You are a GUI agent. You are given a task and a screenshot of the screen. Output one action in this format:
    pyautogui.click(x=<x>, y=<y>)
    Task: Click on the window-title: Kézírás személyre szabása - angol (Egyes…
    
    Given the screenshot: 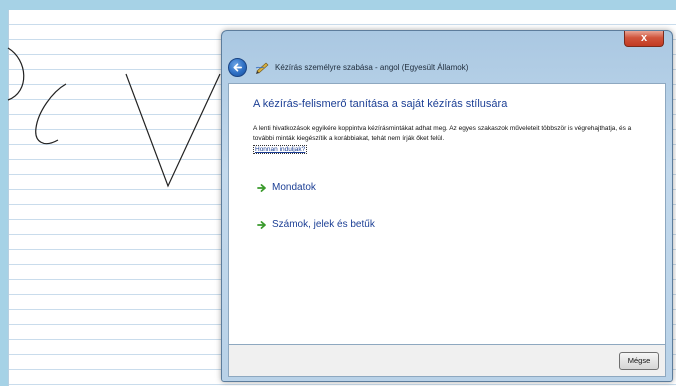 What is the action you would take?
    pyautogui.click(x=372, y=67)
    